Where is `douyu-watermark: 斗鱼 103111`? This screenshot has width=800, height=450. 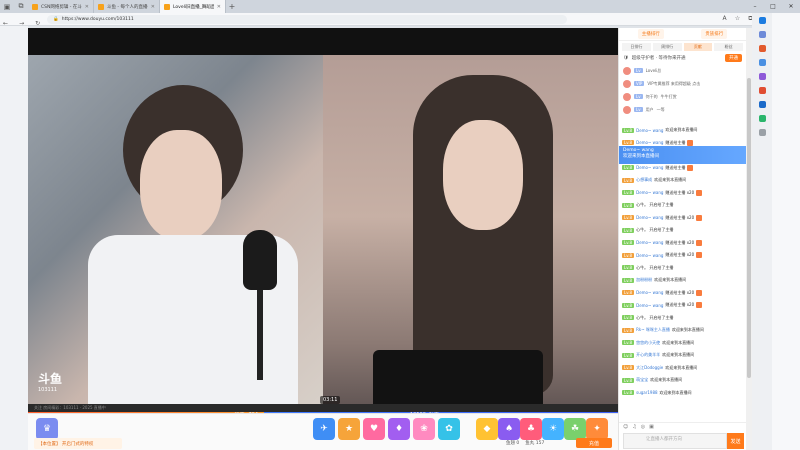
douyu-watermark: 斗鱼 103111 is located at coordinates (58, 387).